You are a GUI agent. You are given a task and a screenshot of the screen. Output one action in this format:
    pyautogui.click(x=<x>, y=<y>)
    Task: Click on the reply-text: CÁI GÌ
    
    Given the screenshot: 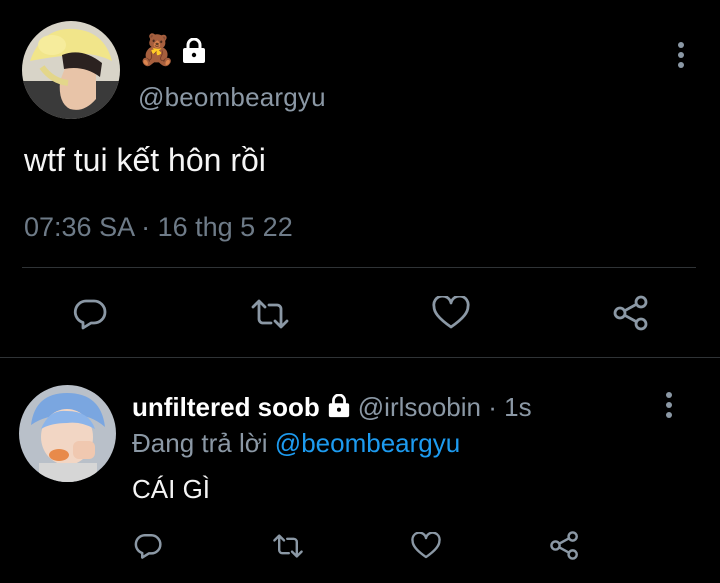 What is the action you would take?
    pyautogui.click(x=171, y=489)
    